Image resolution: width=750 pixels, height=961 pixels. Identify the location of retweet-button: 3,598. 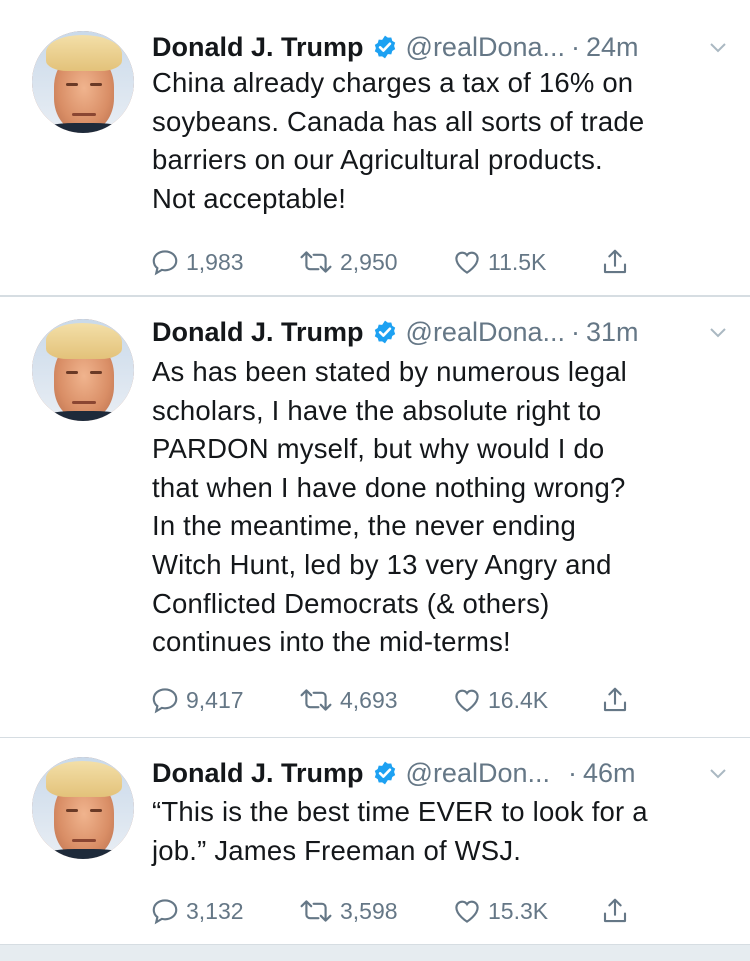
(348, 911).